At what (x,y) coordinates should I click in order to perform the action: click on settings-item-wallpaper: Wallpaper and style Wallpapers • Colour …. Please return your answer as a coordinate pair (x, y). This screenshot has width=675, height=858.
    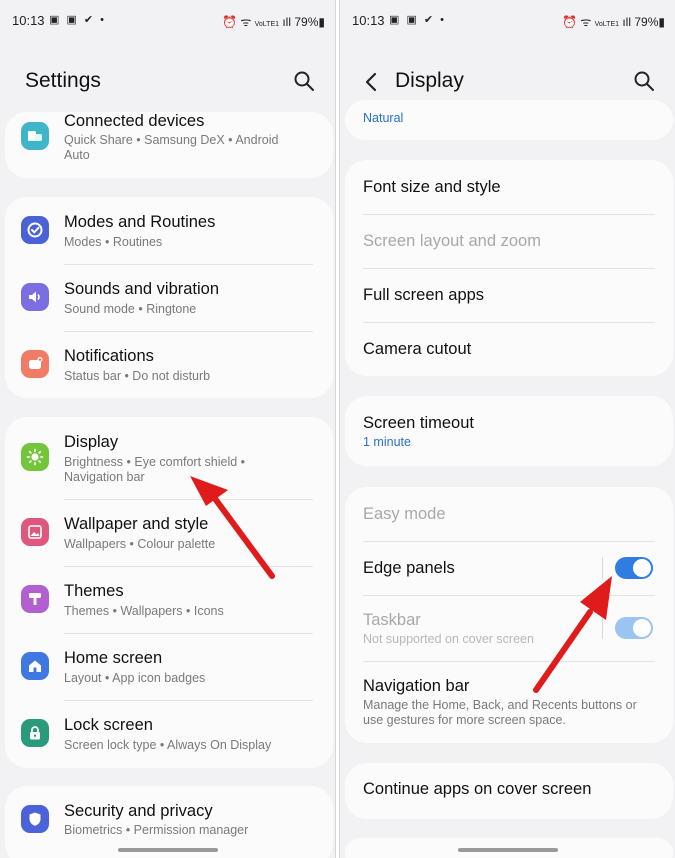
    Looking at the image, I should click on (169, 532).